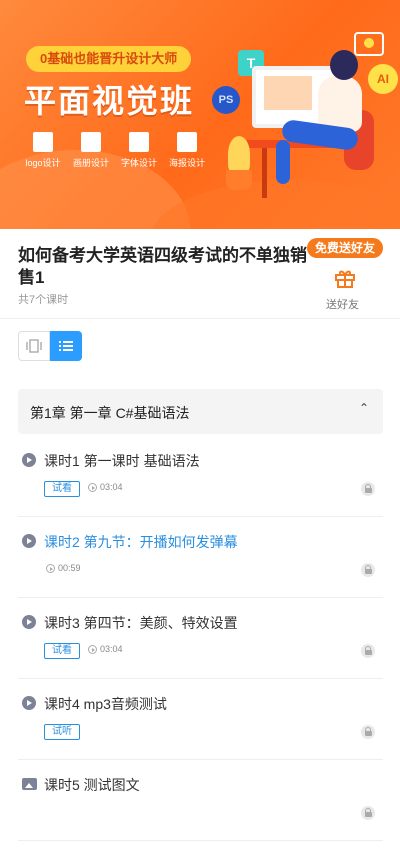  I want to click on lesson-item: 课时5 测试图文, so click(200, 800).